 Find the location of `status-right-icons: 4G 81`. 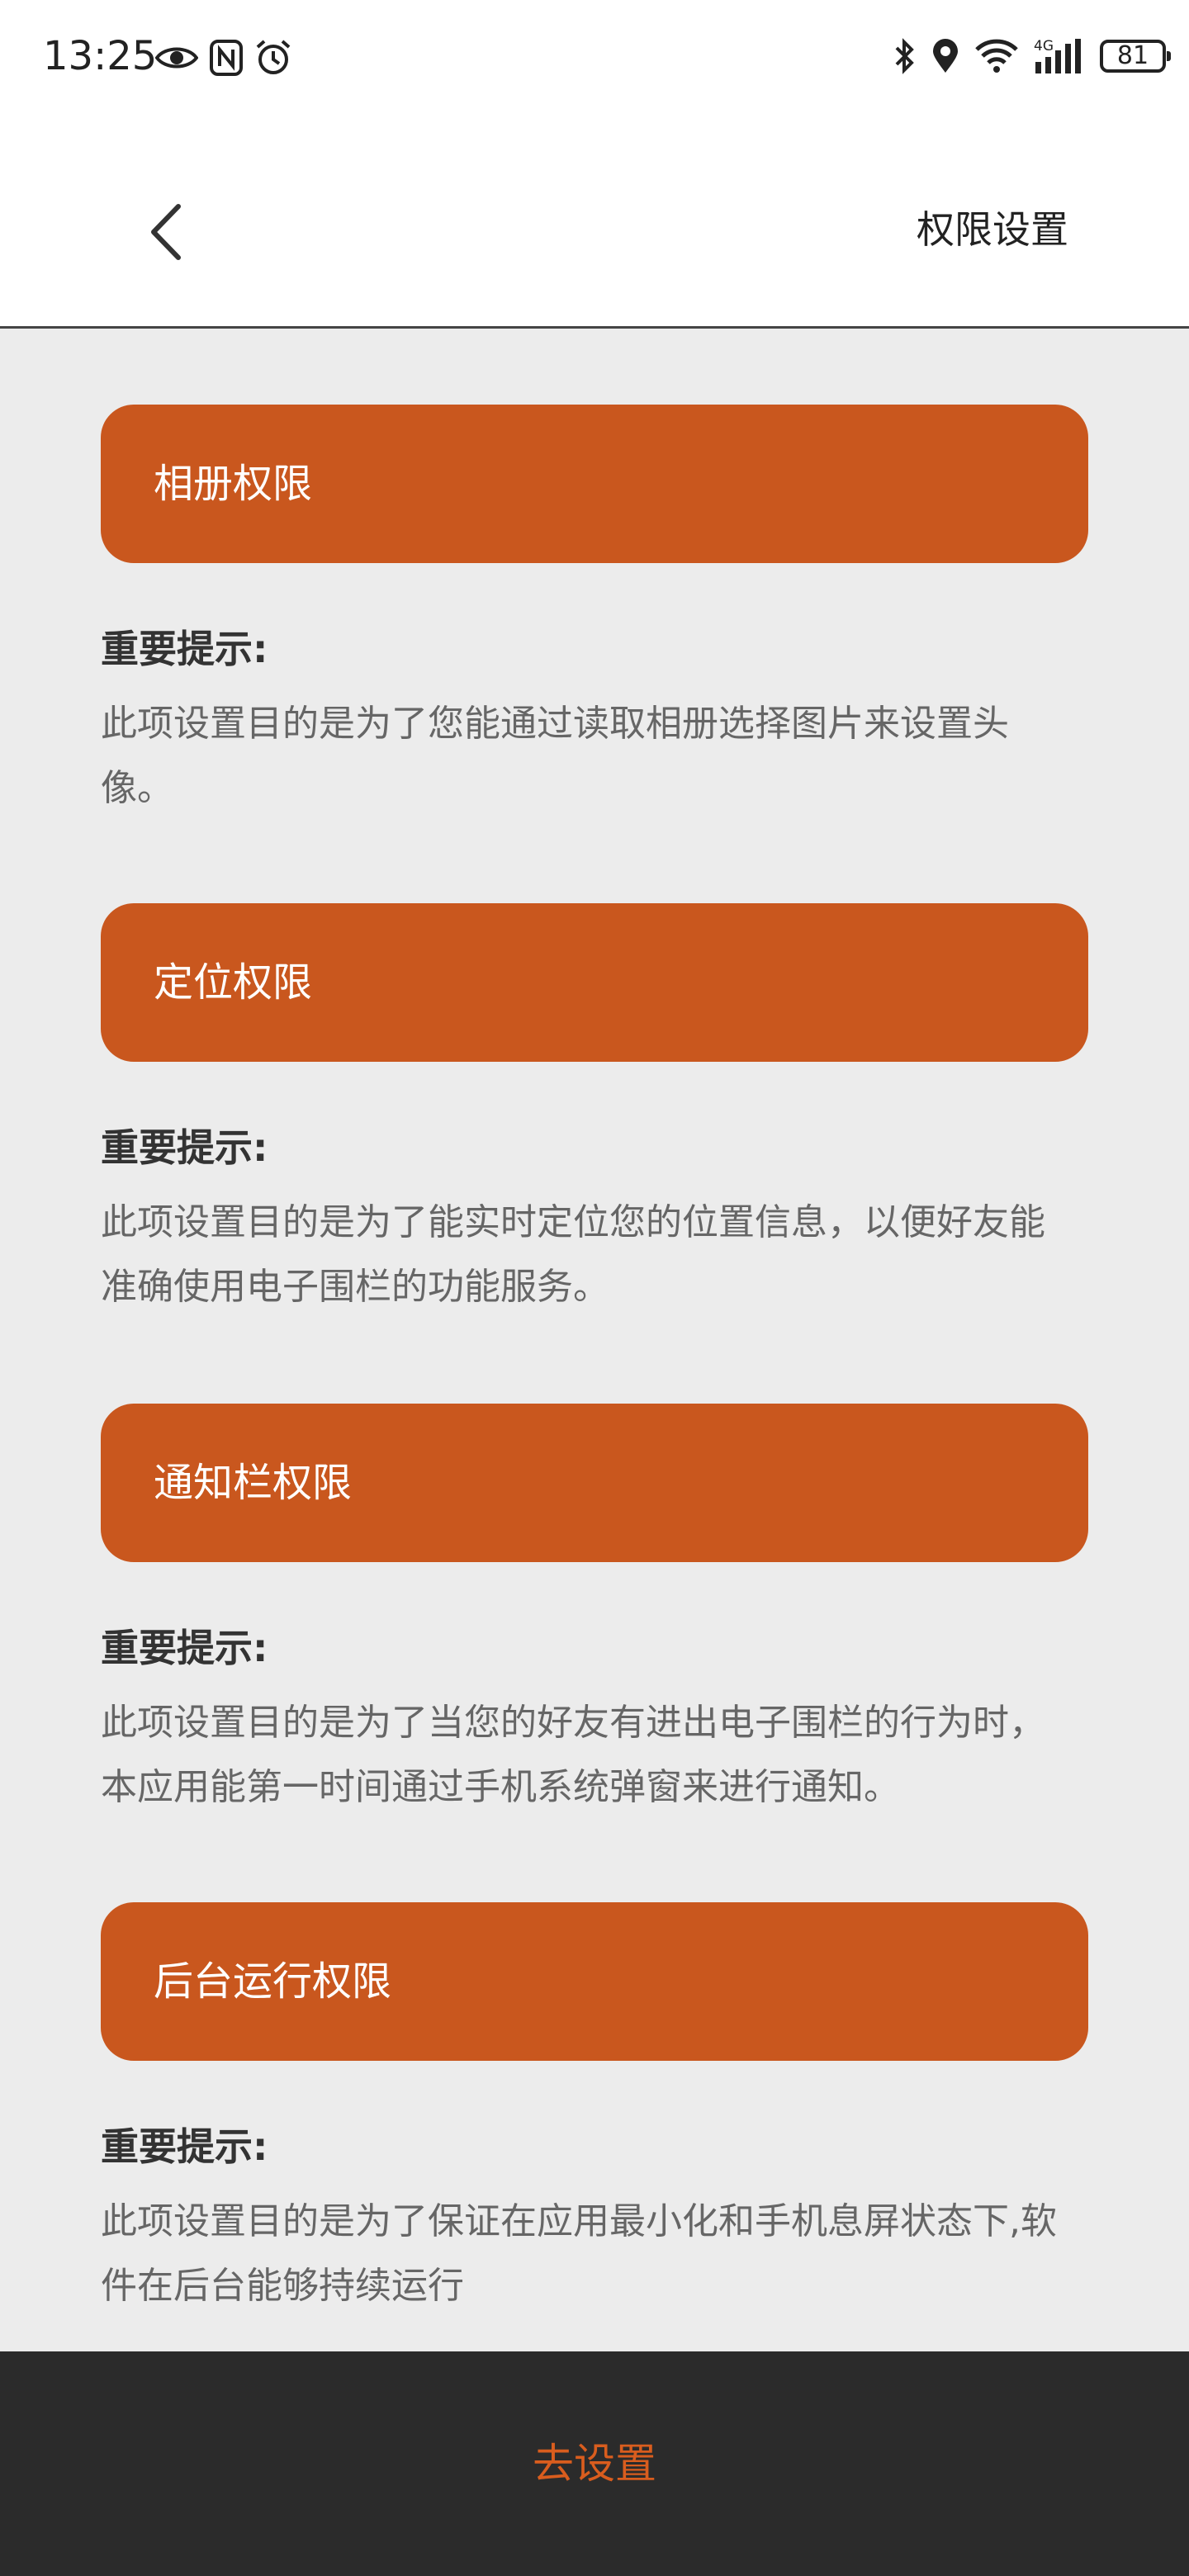

status-right-icons: 4G 81 is located at coordinates (1032, 56).